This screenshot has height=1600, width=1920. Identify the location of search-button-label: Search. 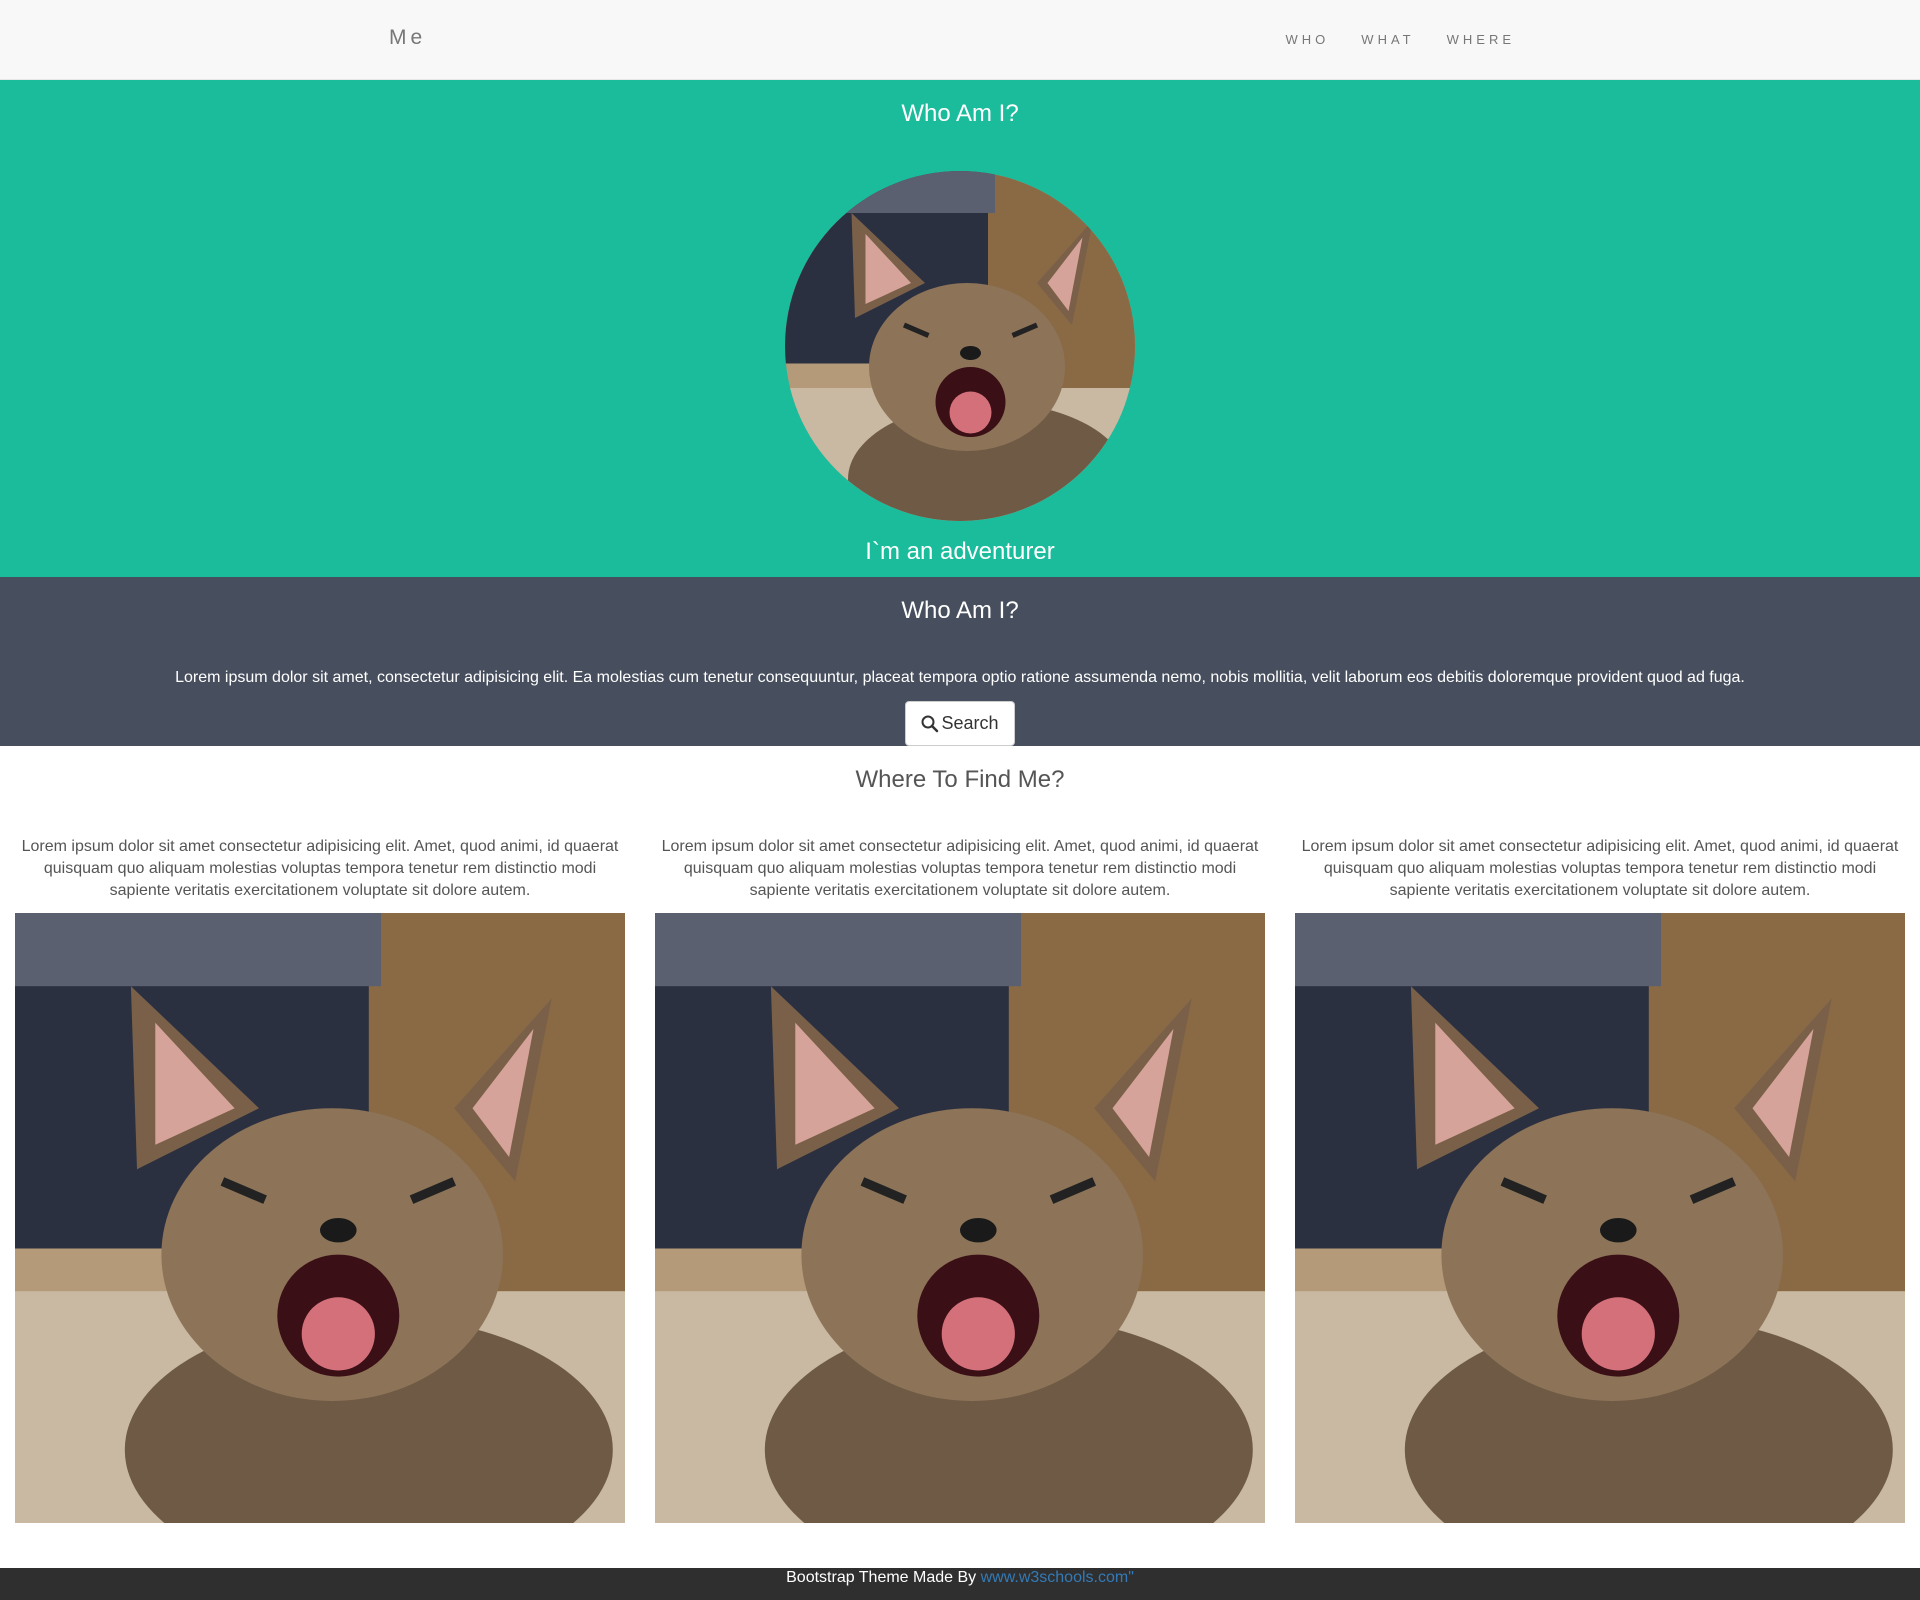
(970, 723).